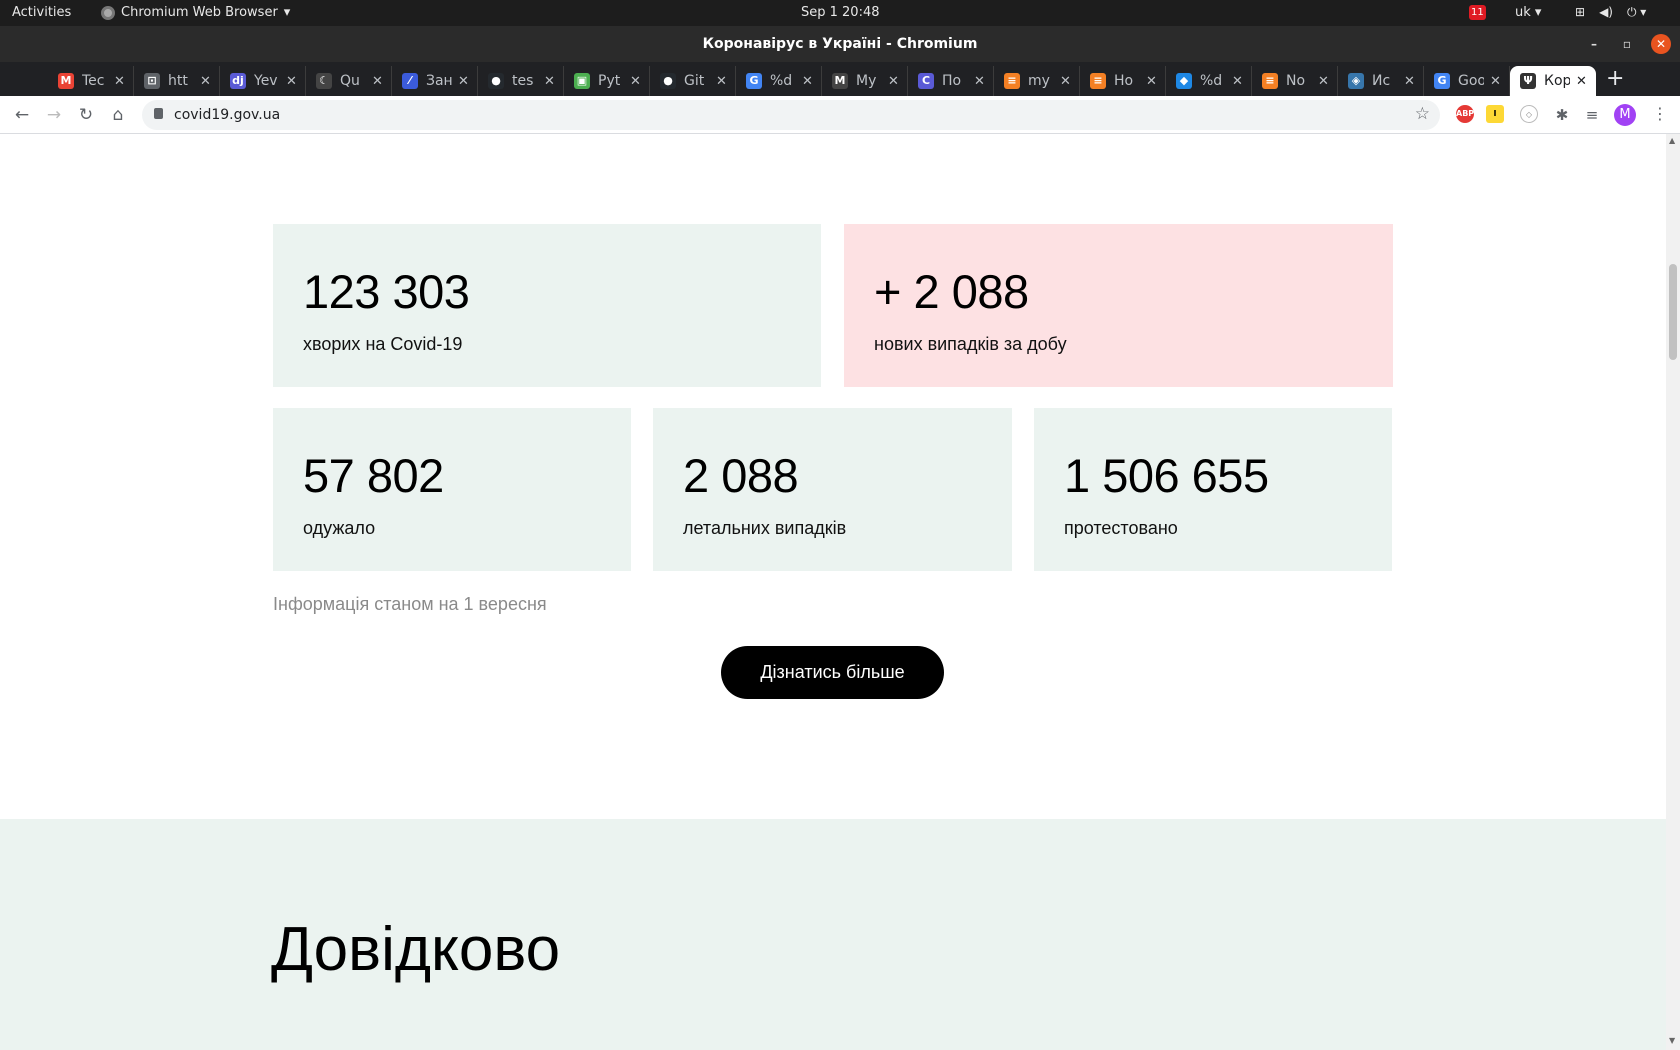 The image size is (1680, 1050). I want to click on extension-icon: I, so click(1495, 114).